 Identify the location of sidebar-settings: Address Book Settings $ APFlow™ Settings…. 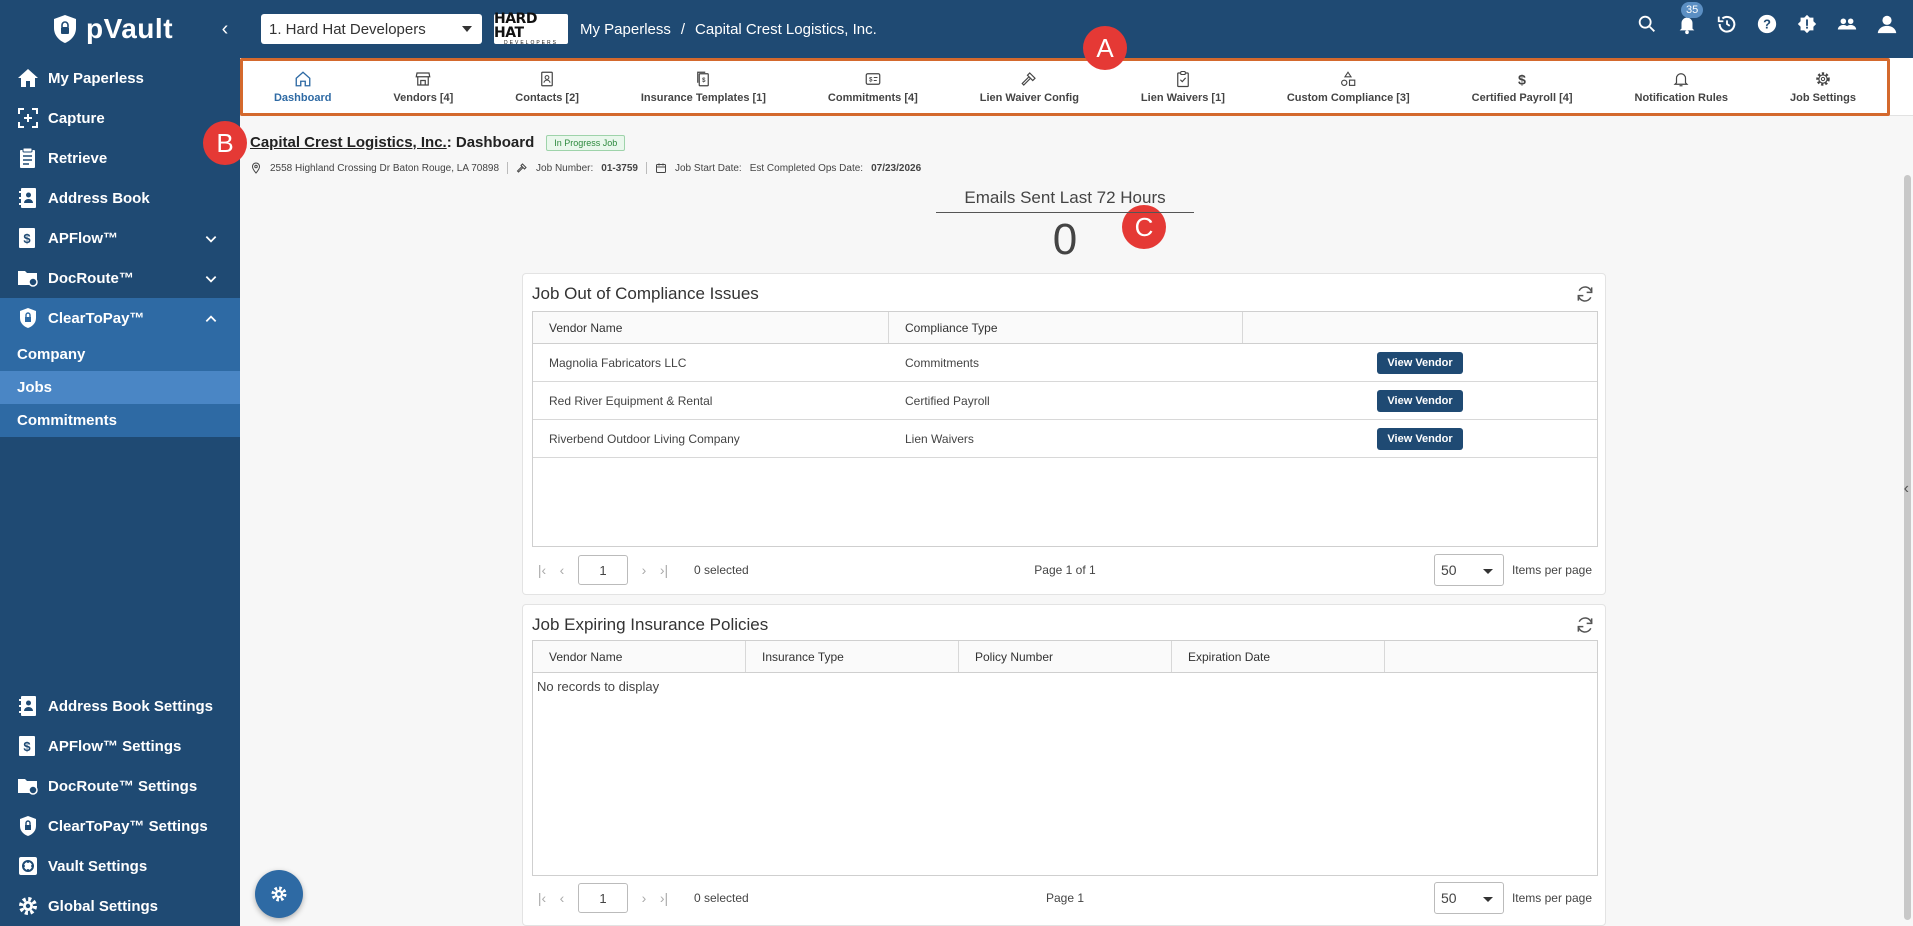
(120, 806).